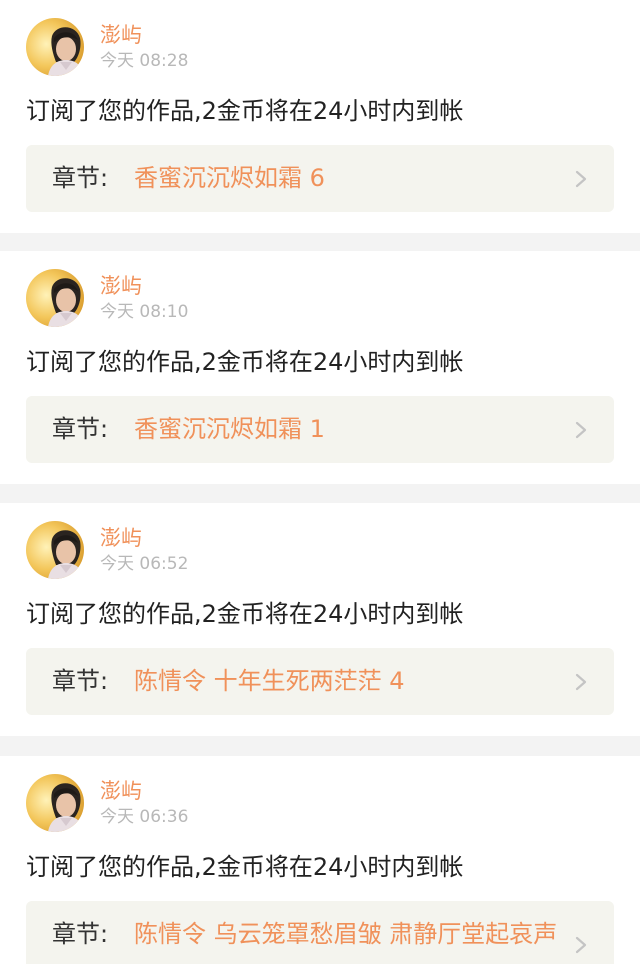 Image resolution: width=640 pixels, height=964 pixels. I want to click on chapter-title: 香蜜沉沉烬如霜 1, so click(229, 429).